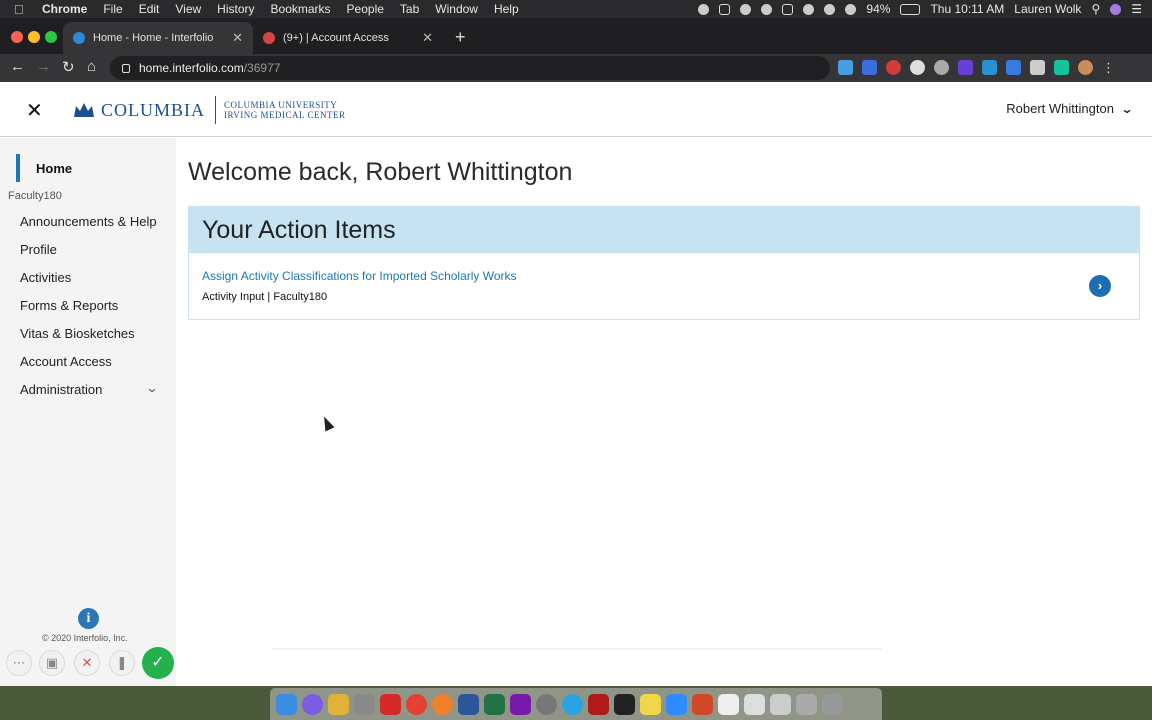 Image resolution: width=1152 pixels, height=720 pixels. I want to click on lock-icon, so click(126, 68).